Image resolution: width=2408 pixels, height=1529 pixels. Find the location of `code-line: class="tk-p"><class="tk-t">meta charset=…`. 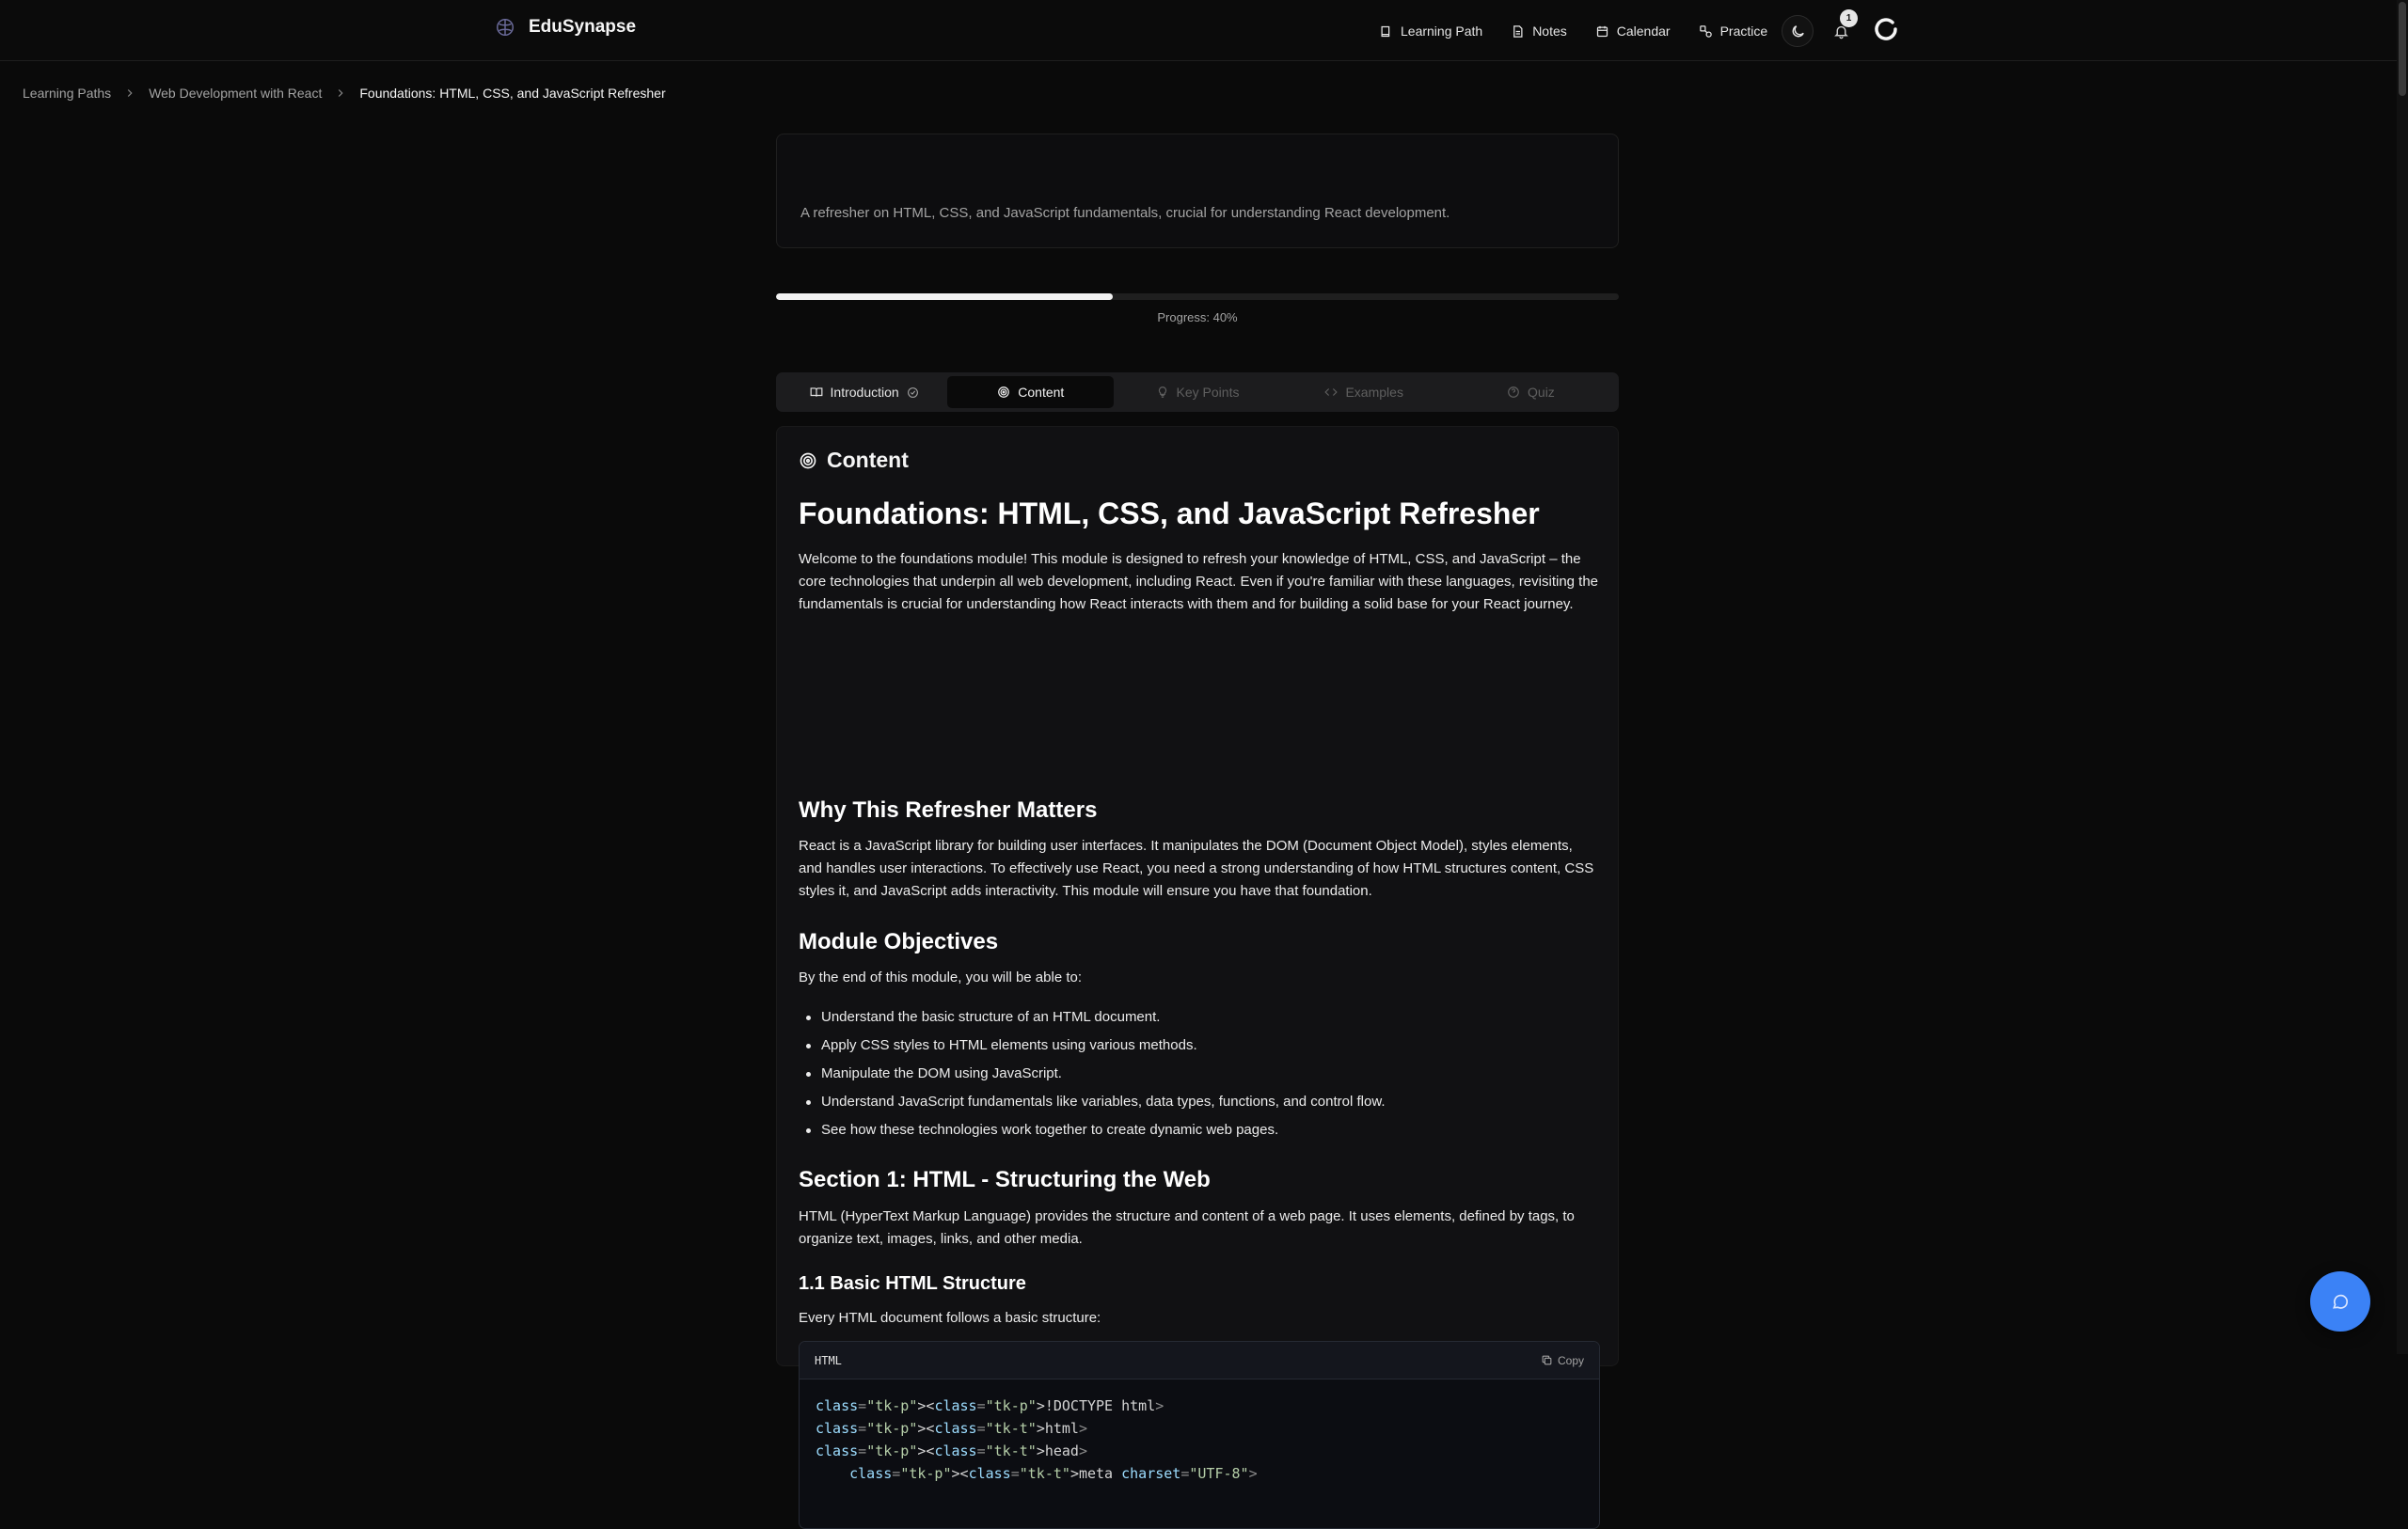

code-line: class="tk-p"><class="tk-t">meta charset=… is located at coordinates (1053, 1474).